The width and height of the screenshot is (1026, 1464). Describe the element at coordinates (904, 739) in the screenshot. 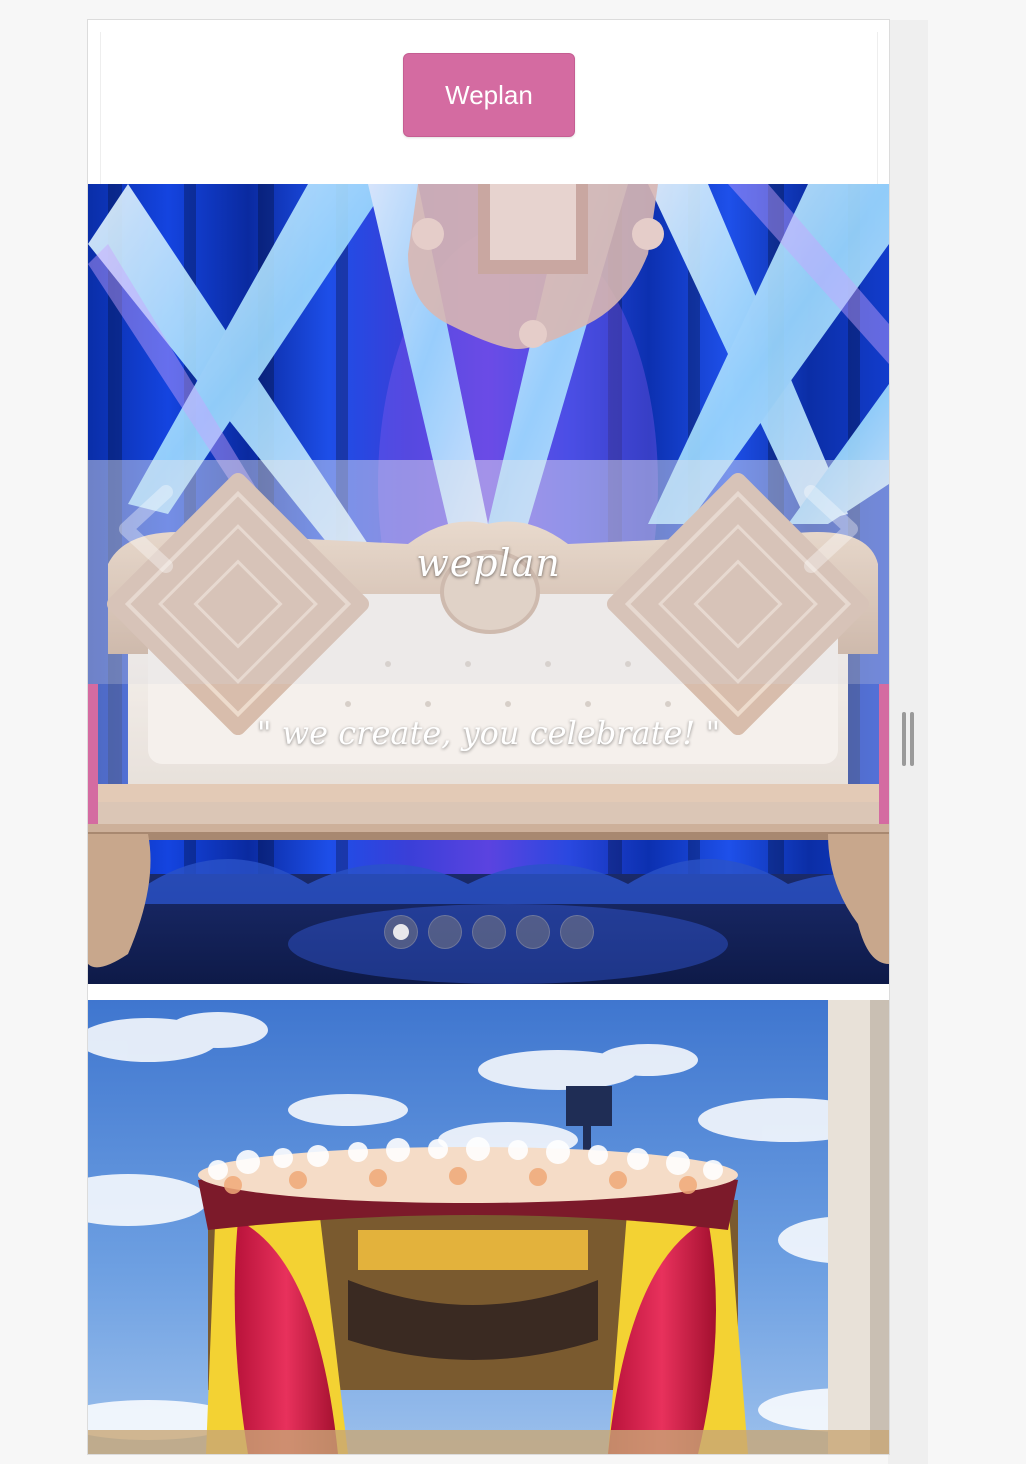

I see `resize-handle-bar-left` at that location.